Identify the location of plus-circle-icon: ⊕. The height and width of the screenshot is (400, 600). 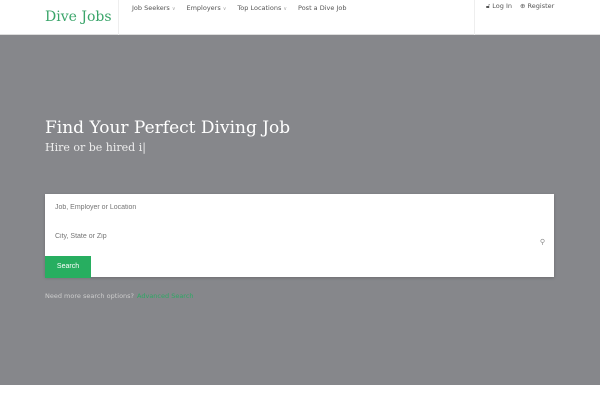
(523, 6).